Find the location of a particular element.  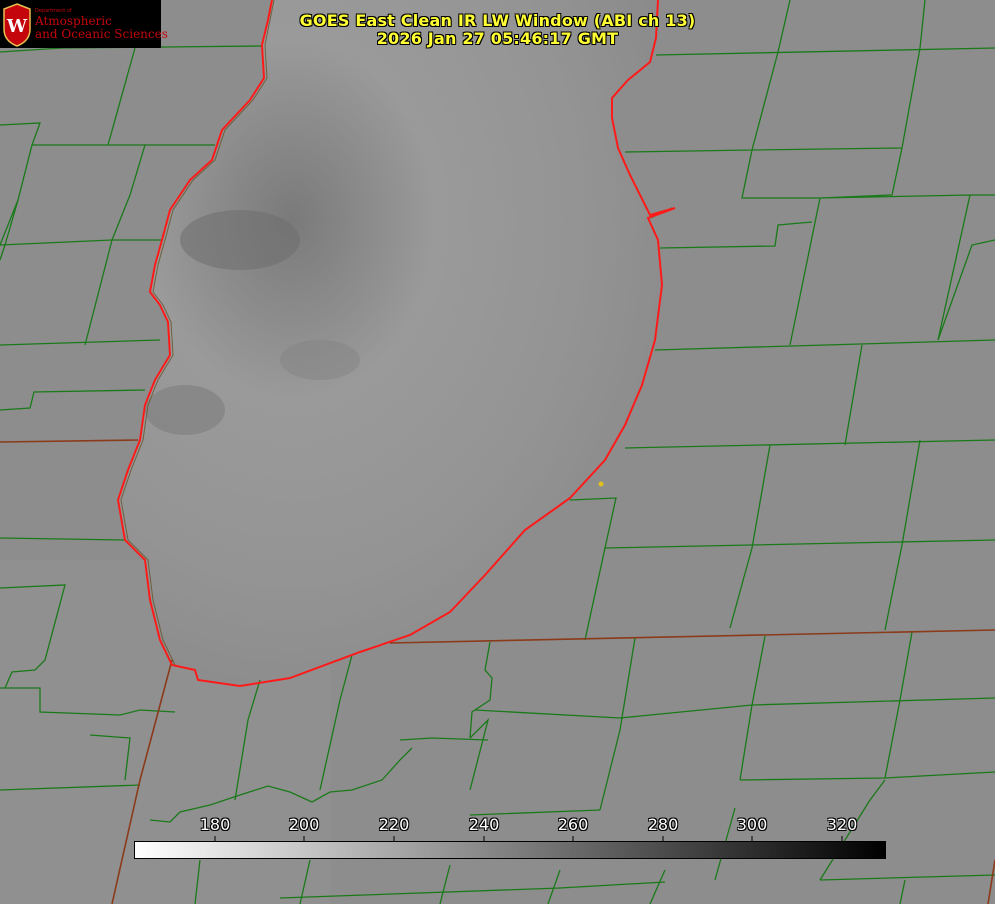

colorbar-tick-label: 220 is located at coordinates (394, 824).